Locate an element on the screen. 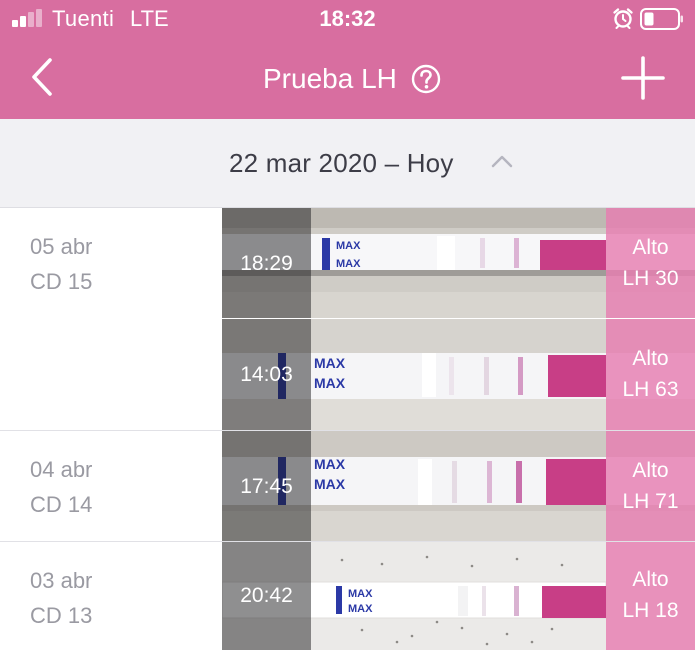 The width and height of the screenshot is (695, 650). battery-icon is located at coordinates (661, 19).